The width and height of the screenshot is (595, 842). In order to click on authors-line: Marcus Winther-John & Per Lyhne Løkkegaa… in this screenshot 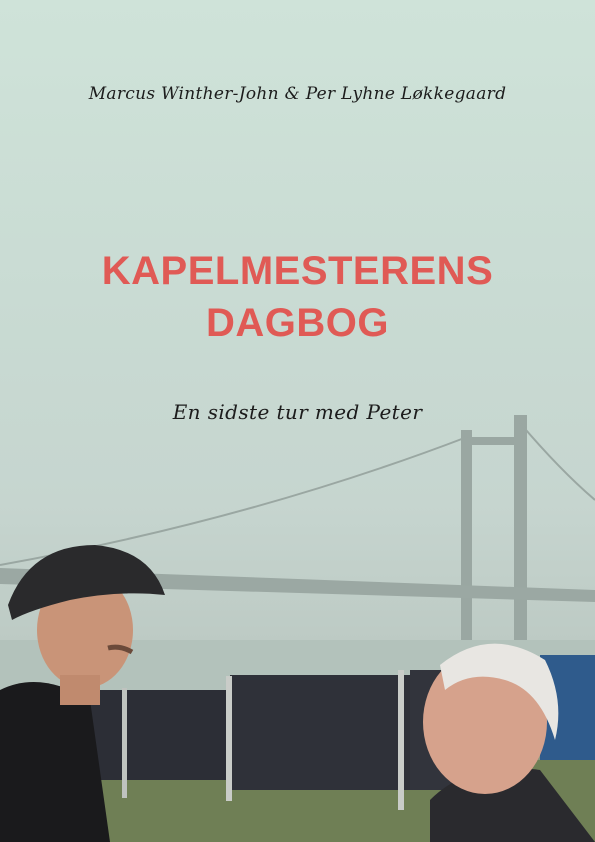, I will do `click(297, 94)`.